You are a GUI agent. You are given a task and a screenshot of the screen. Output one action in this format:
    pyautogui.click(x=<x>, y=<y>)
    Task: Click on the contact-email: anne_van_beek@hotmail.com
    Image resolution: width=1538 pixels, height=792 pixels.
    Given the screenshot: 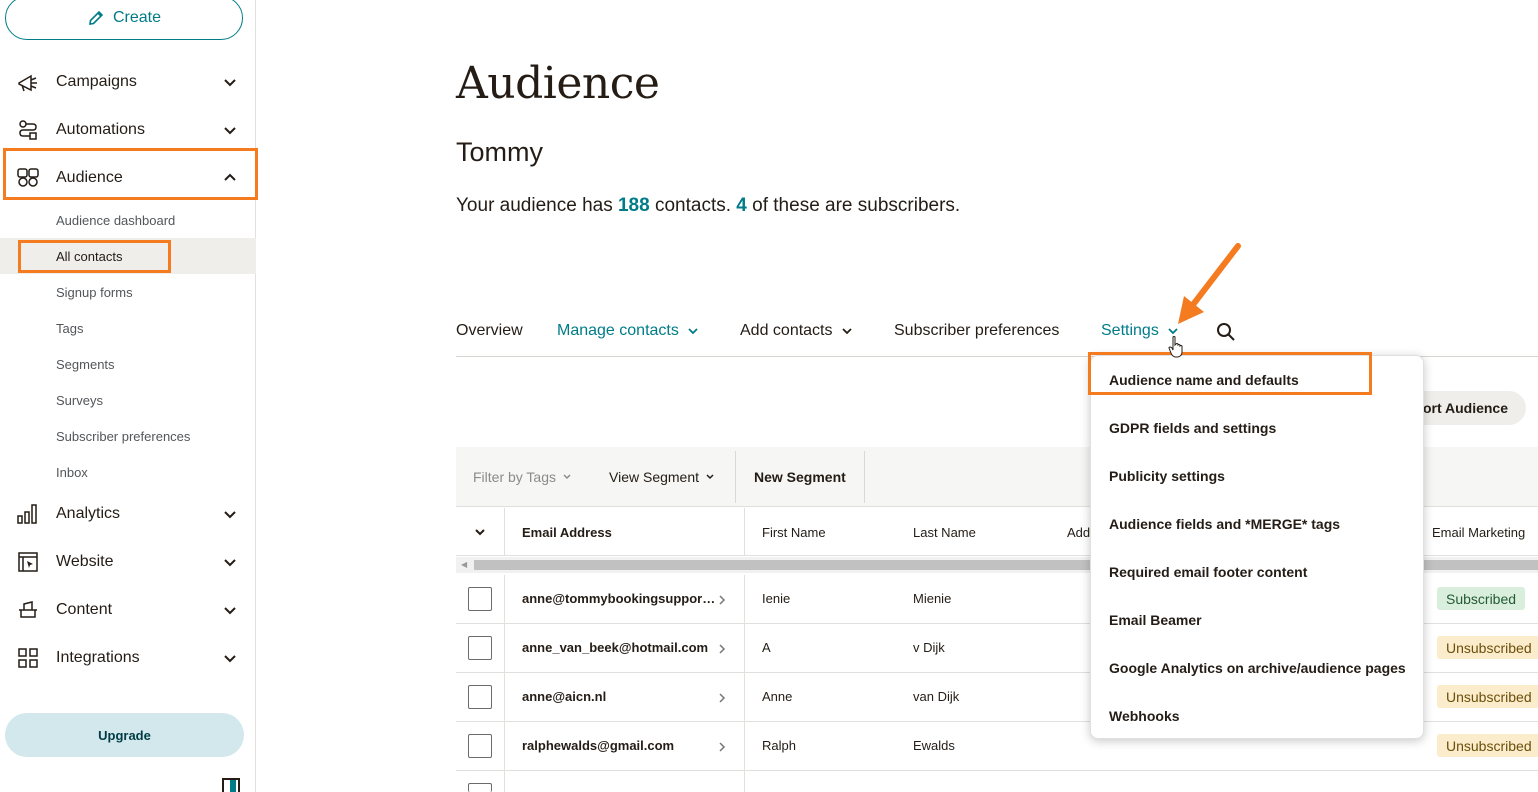 What is the action you would take?
    pyautogui.click(x=620, y=647)
    